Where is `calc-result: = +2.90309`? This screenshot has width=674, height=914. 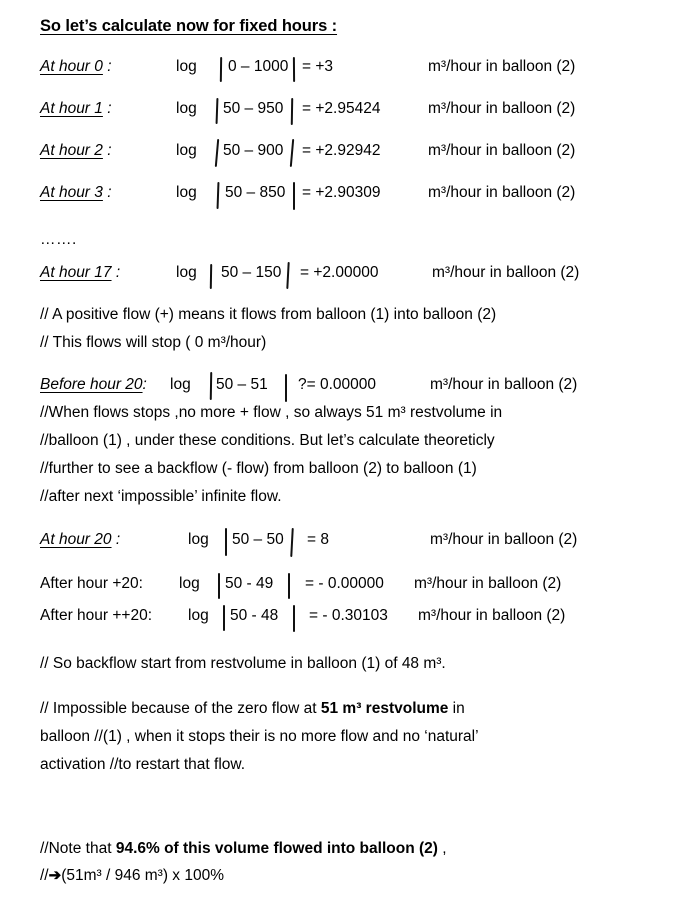 calc-result: = +2.90309 is located at coordinates (341, 192).